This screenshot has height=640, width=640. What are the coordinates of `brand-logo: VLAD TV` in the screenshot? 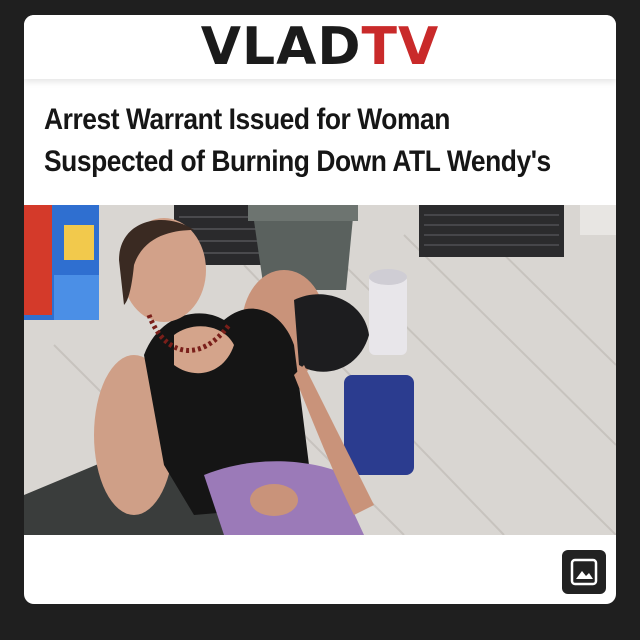 It's located at (320, 47).